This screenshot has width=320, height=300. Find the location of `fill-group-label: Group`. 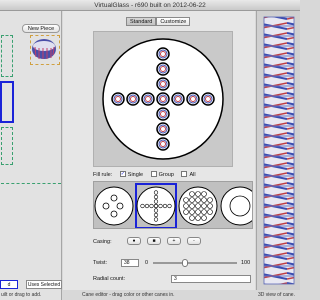

fill-group-label: Group is located at coordinates (166, 175).